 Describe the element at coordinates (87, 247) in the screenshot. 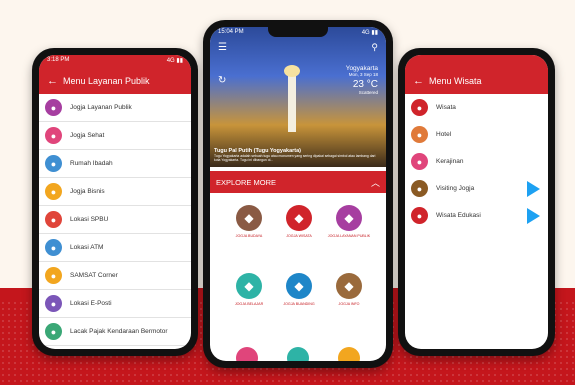

I see `list-item-label: Lokasi ATM` at that location.